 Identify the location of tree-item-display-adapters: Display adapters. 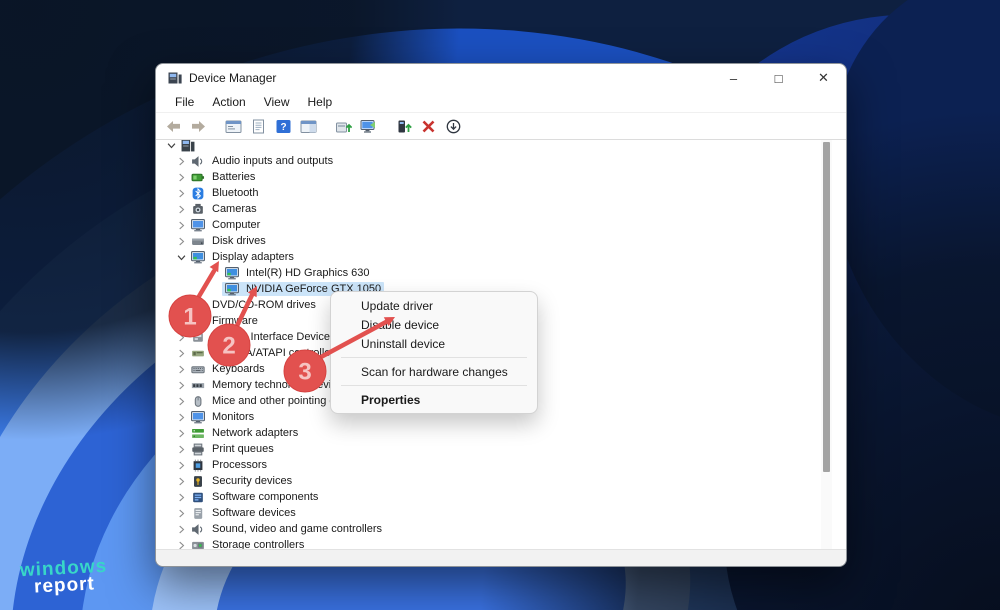
(501, 257).